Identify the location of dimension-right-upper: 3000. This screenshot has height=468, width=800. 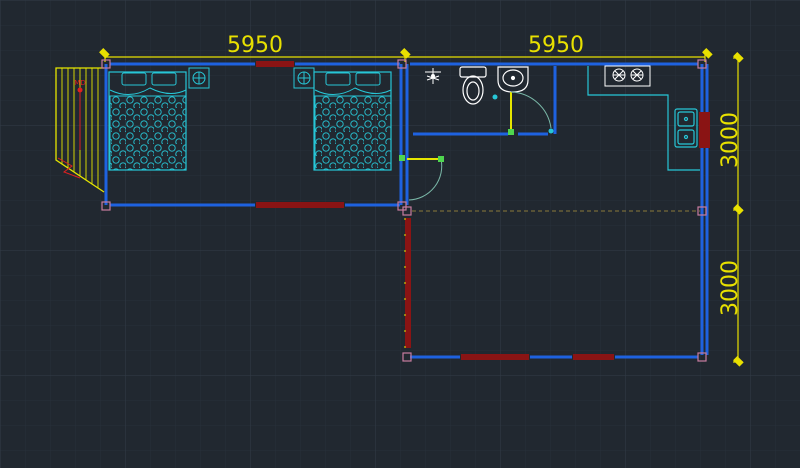
(730, 140).